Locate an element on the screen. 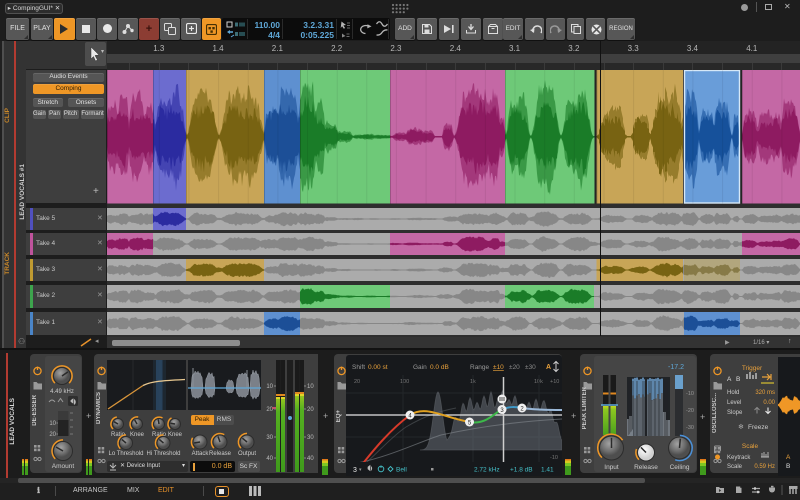 This screenshot has width=800, height=500. svg-text: Gain is located at coordinates (420, 367).